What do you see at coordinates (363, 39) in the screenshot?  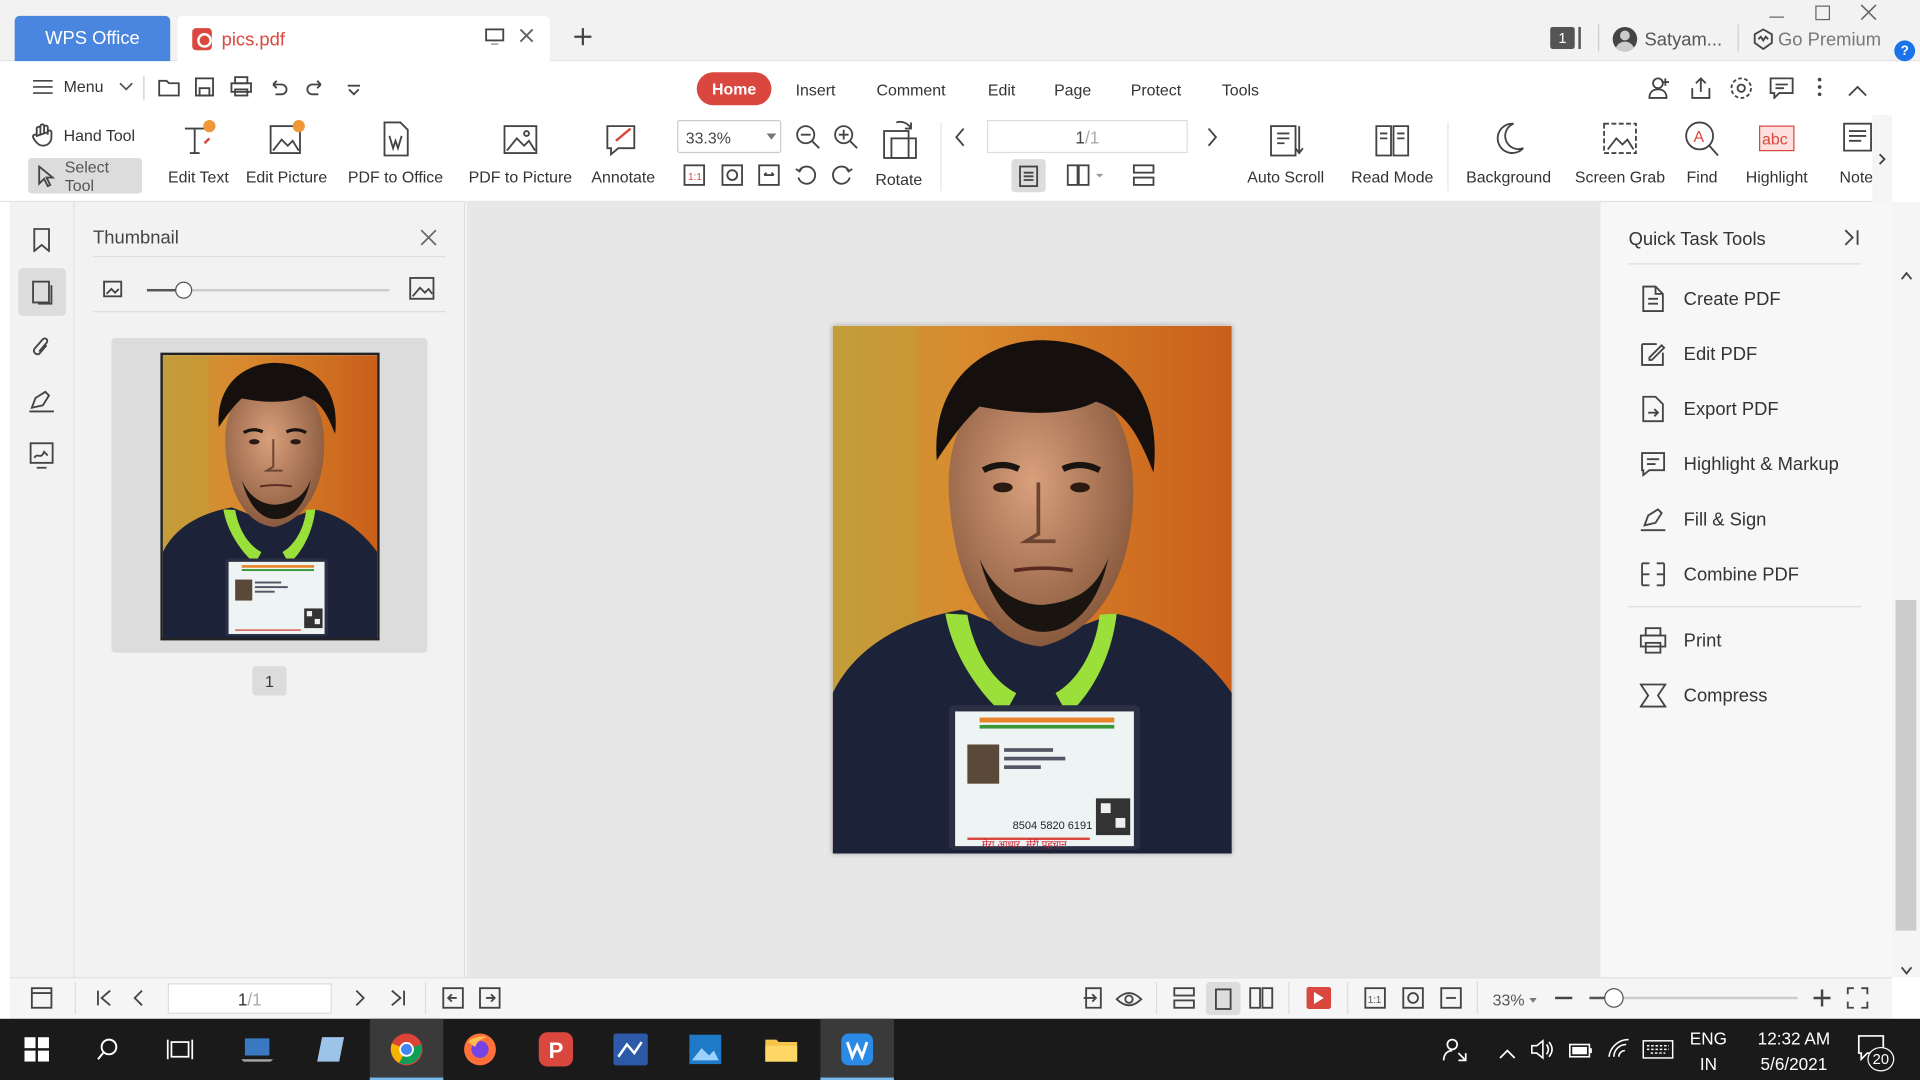 I see `tab-pics-pdf: pics.pdf` at bounding box center [363, 39].